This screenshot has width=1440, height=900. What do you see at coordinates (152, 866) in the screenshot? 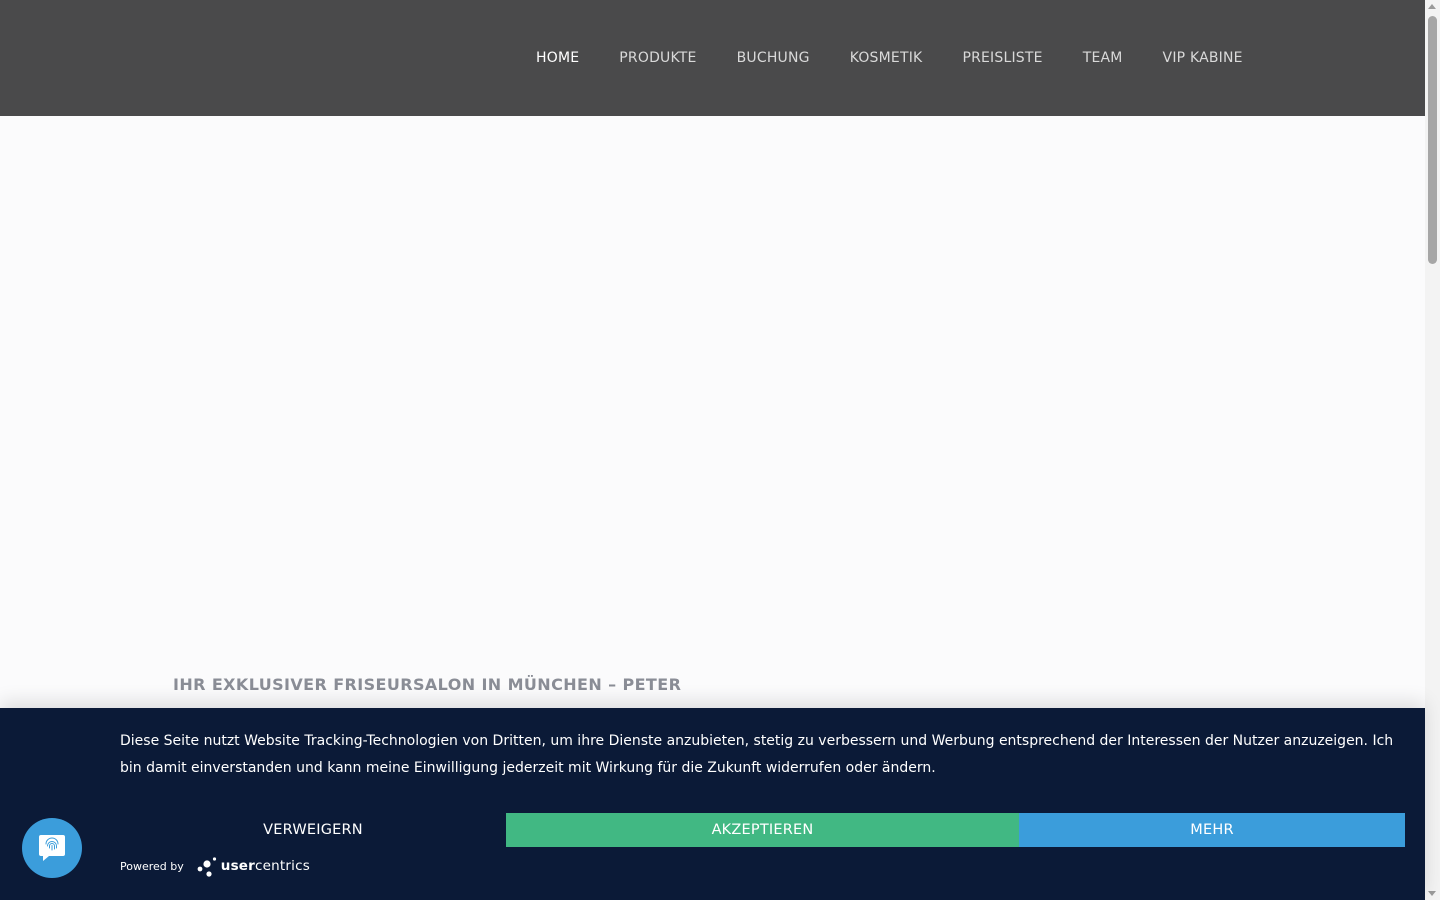
I see `powered-by-label: Powered by` at bounding box center [152, 866].